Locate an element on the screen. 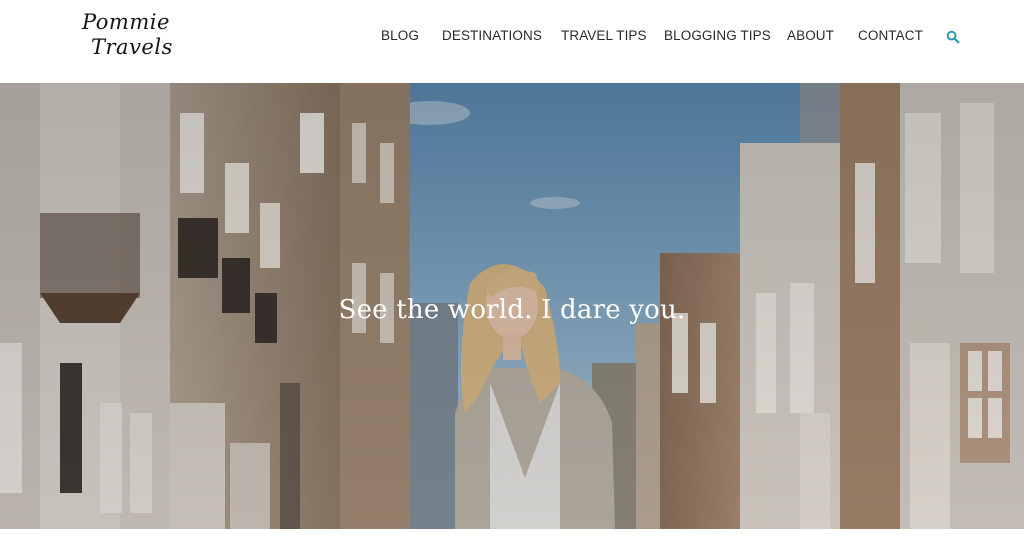  search-icon is located at coordinates (953, 37).